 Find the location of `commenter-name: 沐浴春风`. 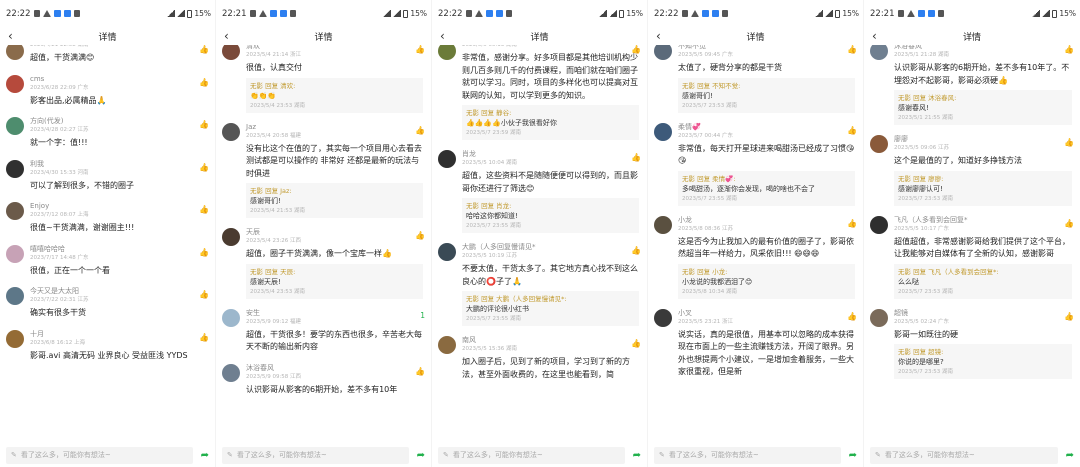

commenter-name: 沐浴春风 is located at coordinates (334, 368).